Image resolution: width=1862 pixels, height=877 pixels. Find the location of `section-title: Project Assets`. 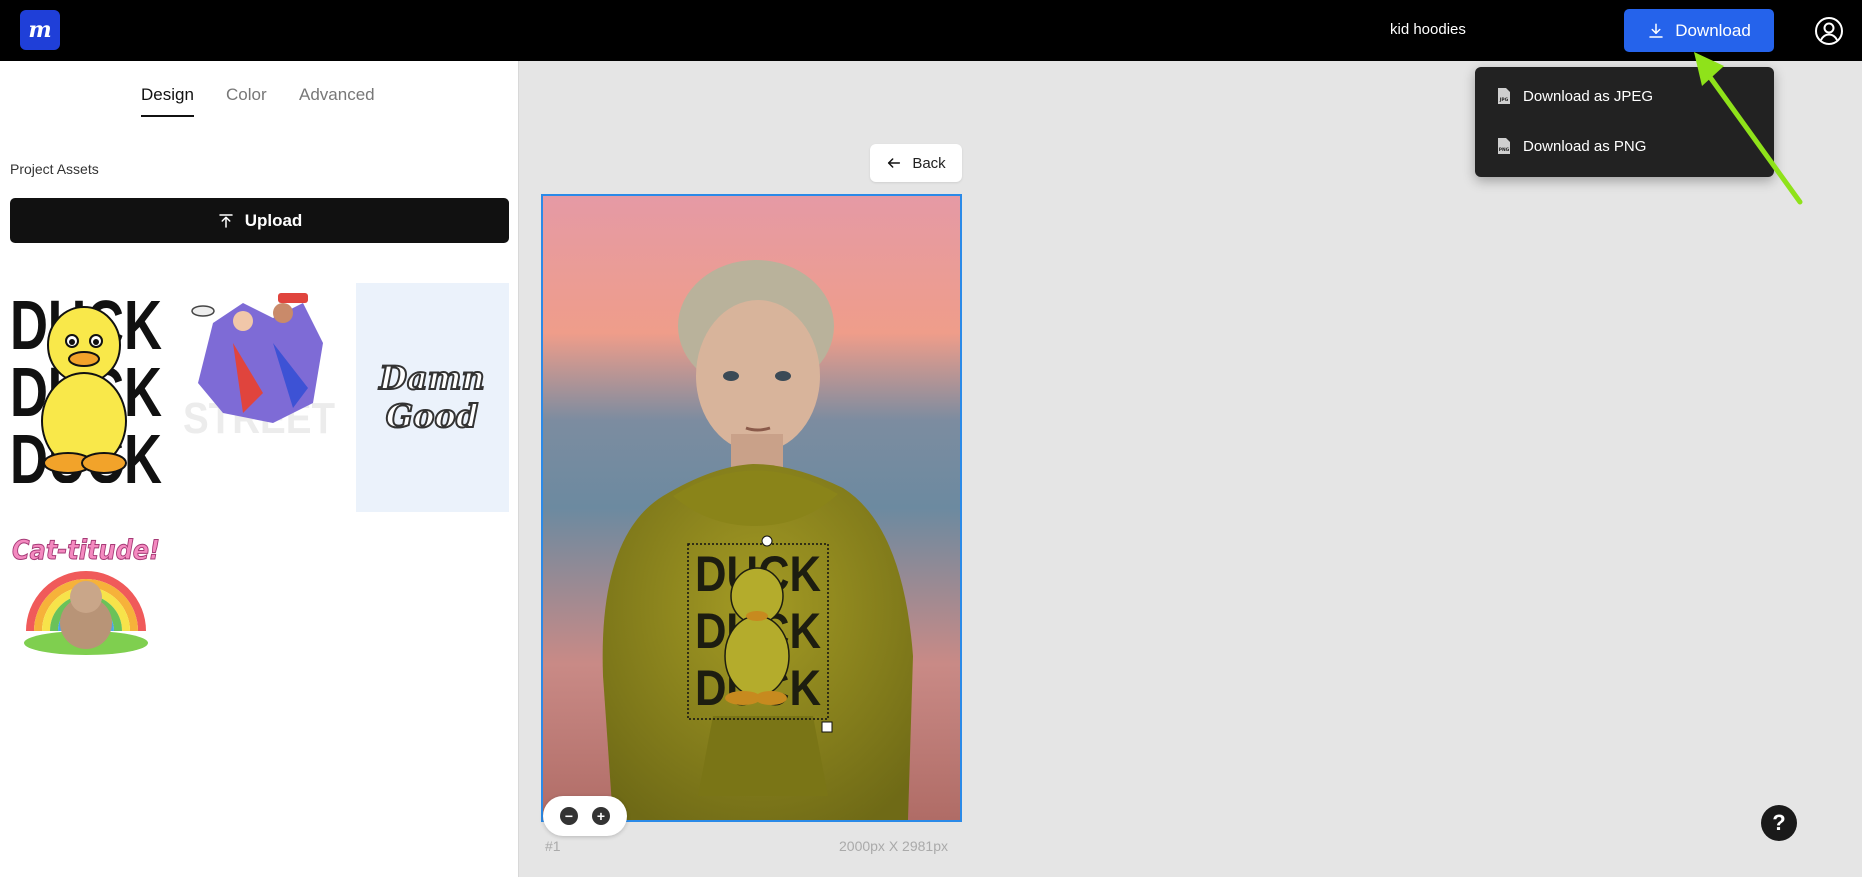

section-title: Project Assets is located at coordinates (54, 169).